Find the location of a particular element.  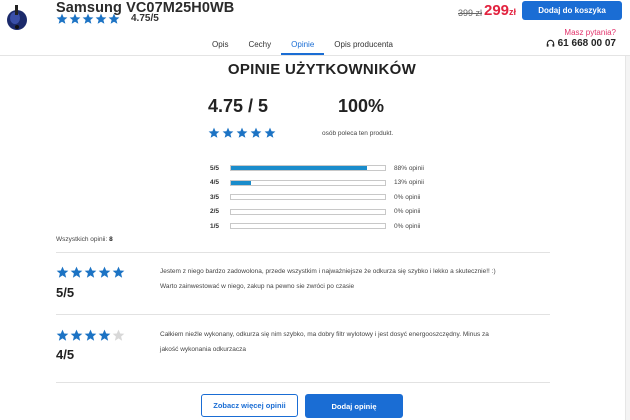

breakdown-row-5: 5/5 88% opinii is located at coordinates (317, 168).